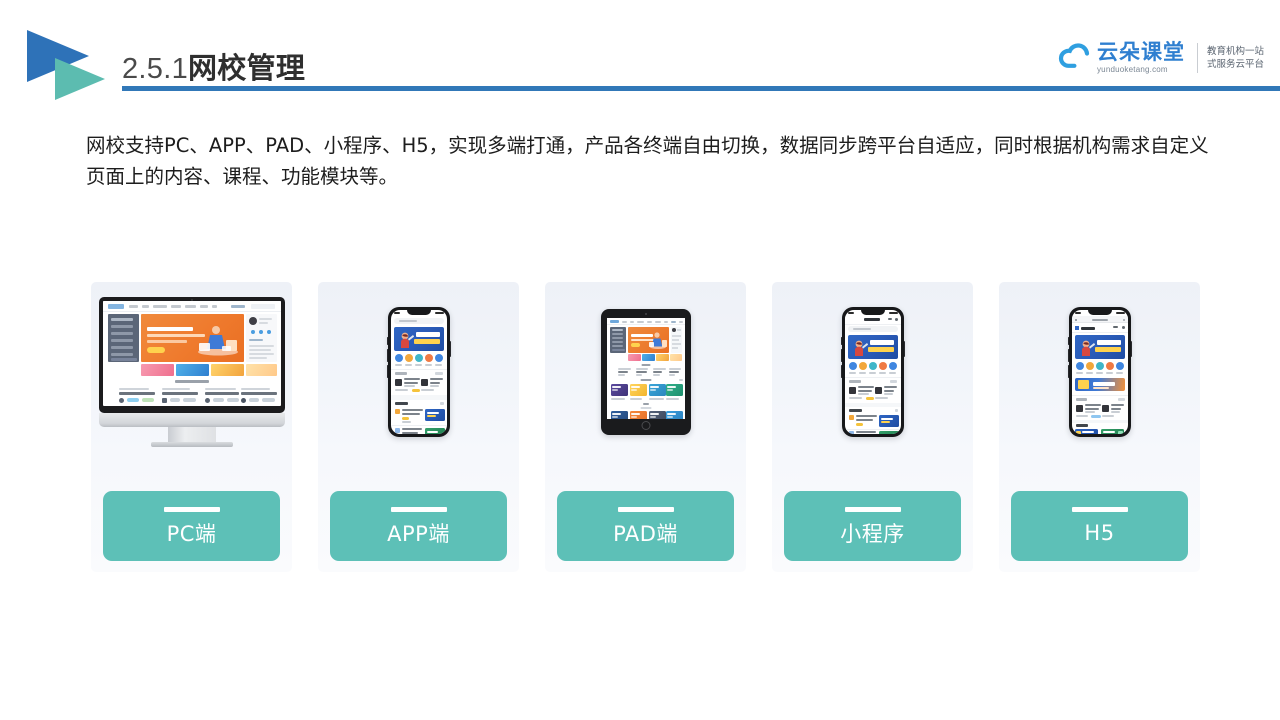 Image resolution: width=1280 pixels, height=720 pixels. What do you see at coordinates (1140, 52) in the screenshot?
I see `brand-name-cn: 云朵课堂` at bounding box center [1140, 52].